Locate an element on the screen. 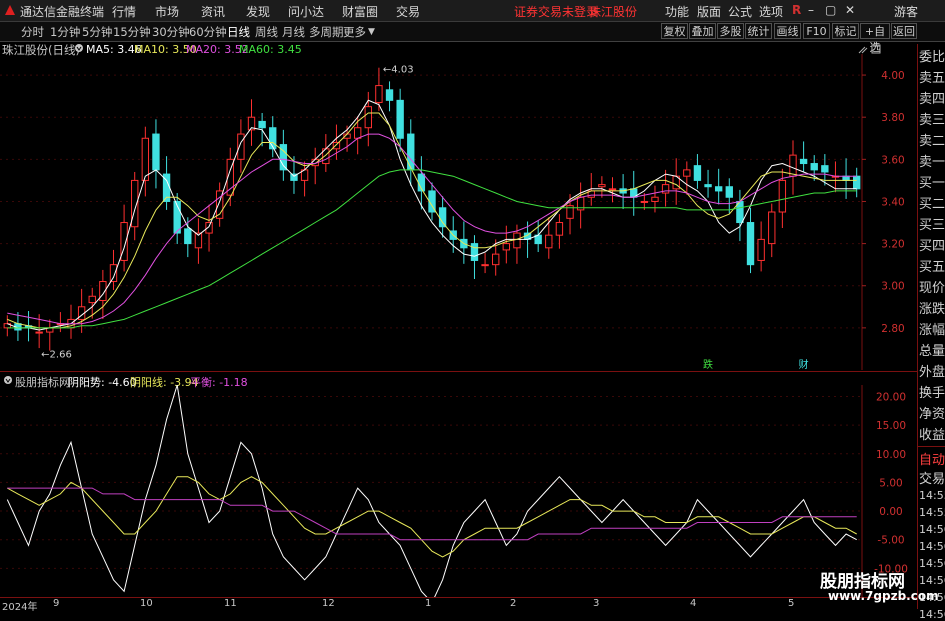  minimize-icon: – is located at coordinates (811, 10).